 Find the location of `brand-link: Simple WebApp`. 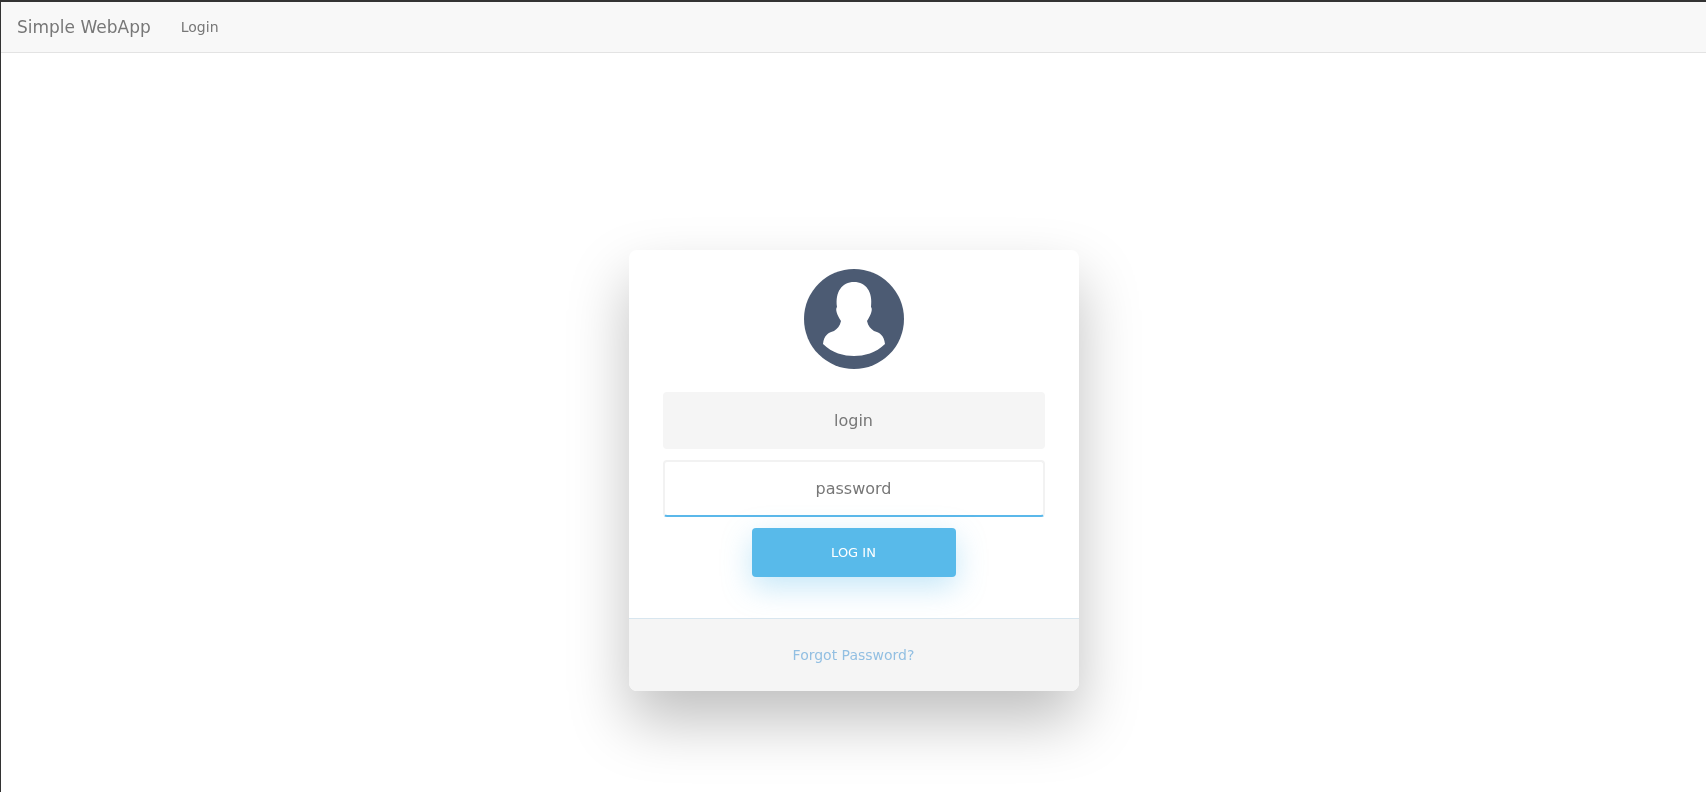

brand-link: Simple WebApp is located at coordinates (84, 27).